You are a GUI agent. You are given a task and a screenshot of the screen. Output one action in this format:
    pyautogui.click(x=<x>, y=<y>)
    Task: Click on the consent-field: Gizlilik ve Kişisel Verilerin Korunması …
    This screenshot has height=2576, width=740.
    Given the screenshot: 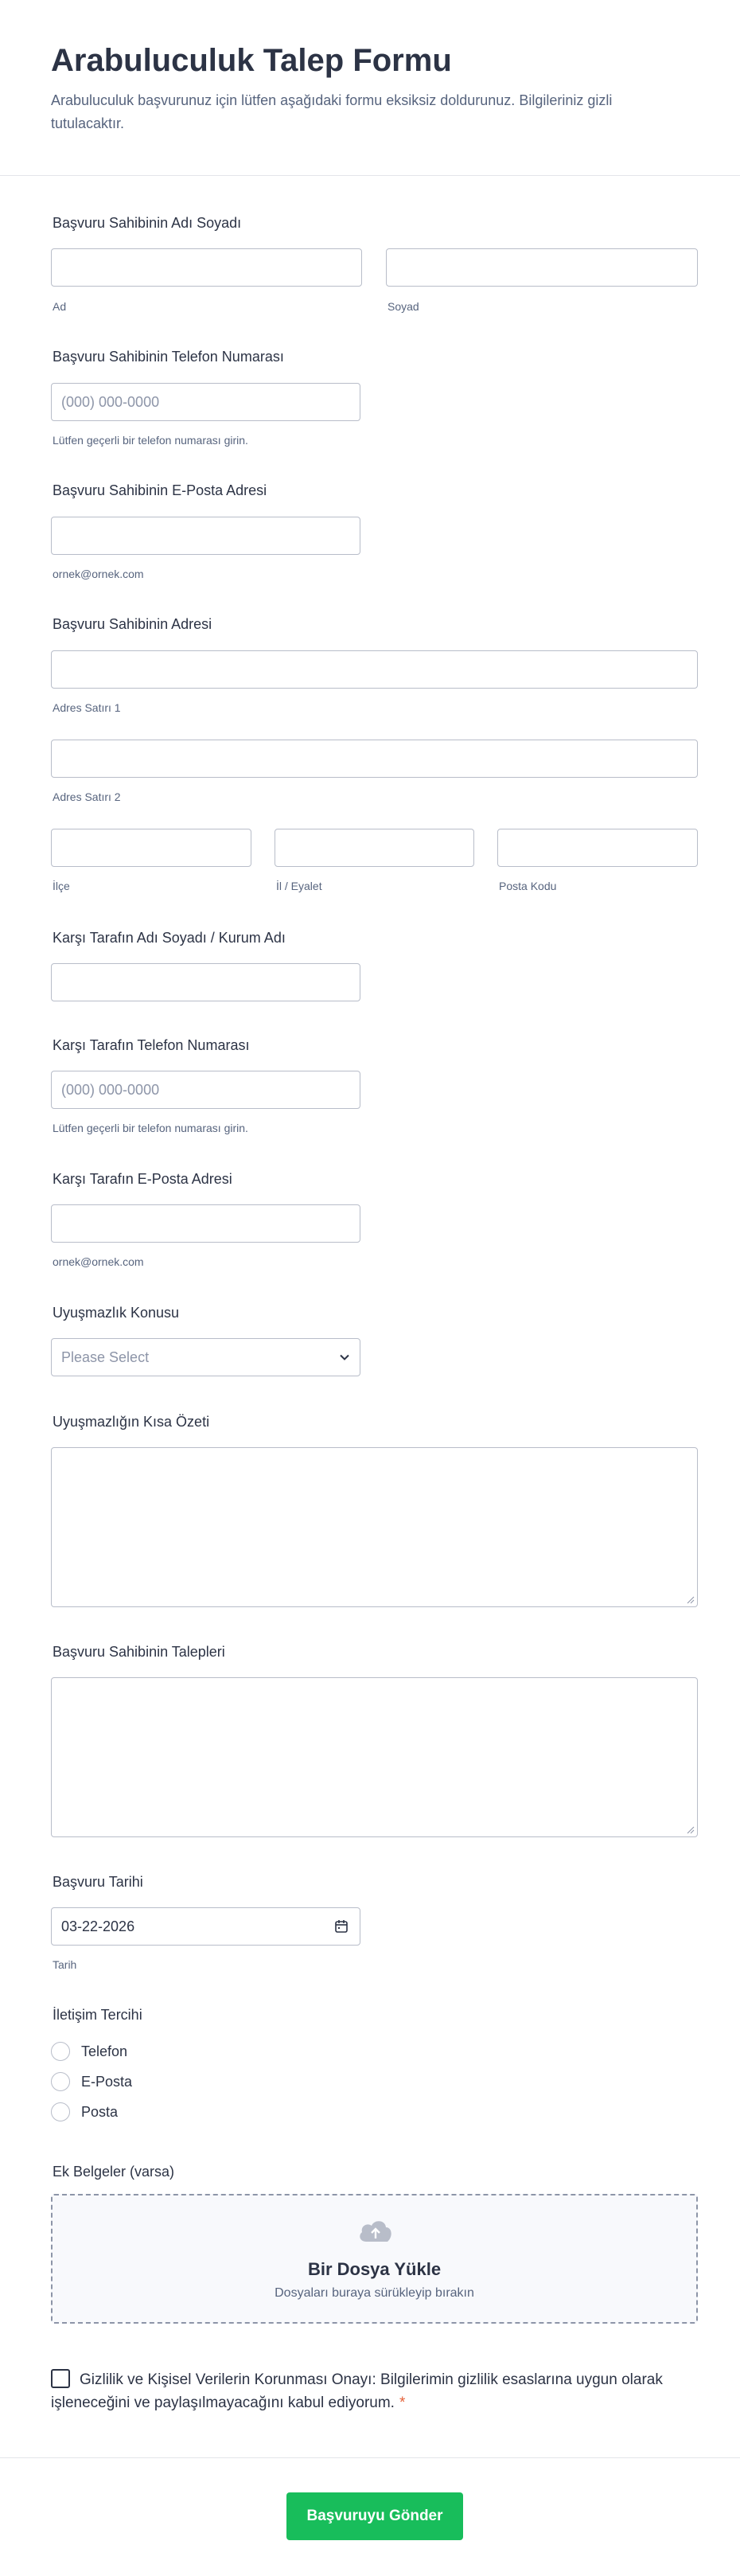 What is the action you would take?
    pyautogui.click(x=369, y=2391)
    